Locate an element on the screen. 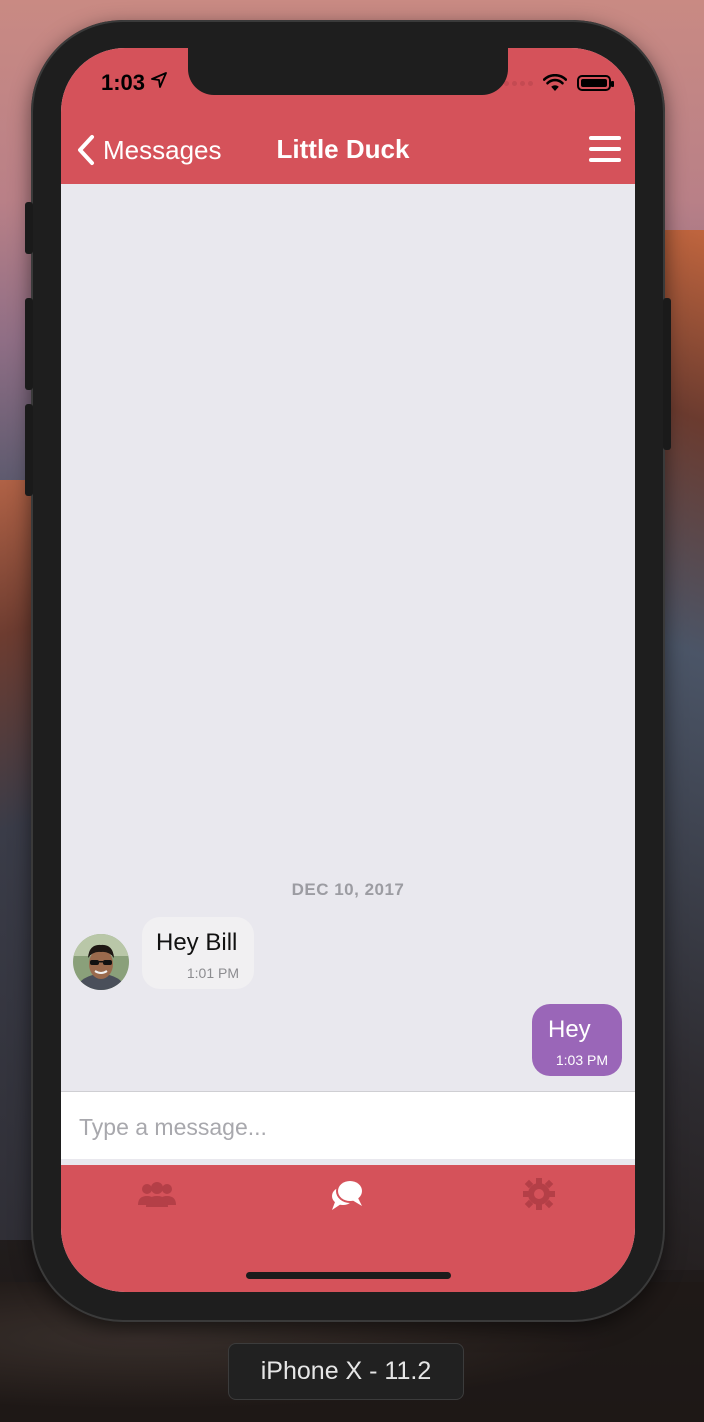 This screenshot has height=1422, width=704. tab-messages is located at coordinates (348, 1195).